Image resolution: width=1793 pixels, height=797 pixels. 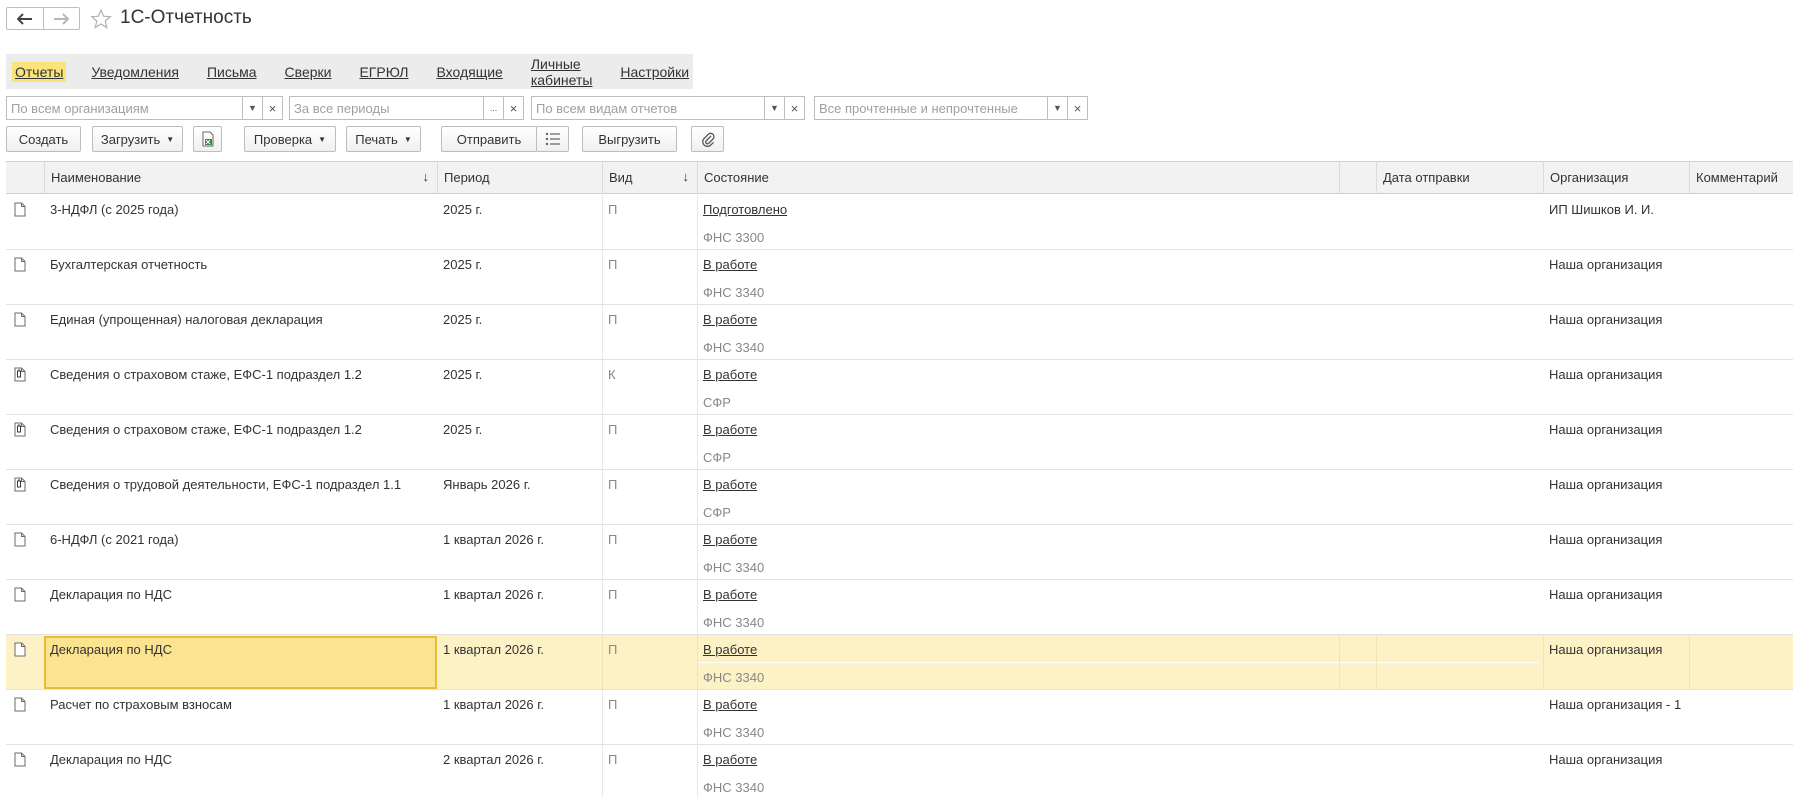 What do you see at coordinates (519, 497) in the screenshot?
I see `report-period: Январь 2026 г.` at bounding box center [519, 497].